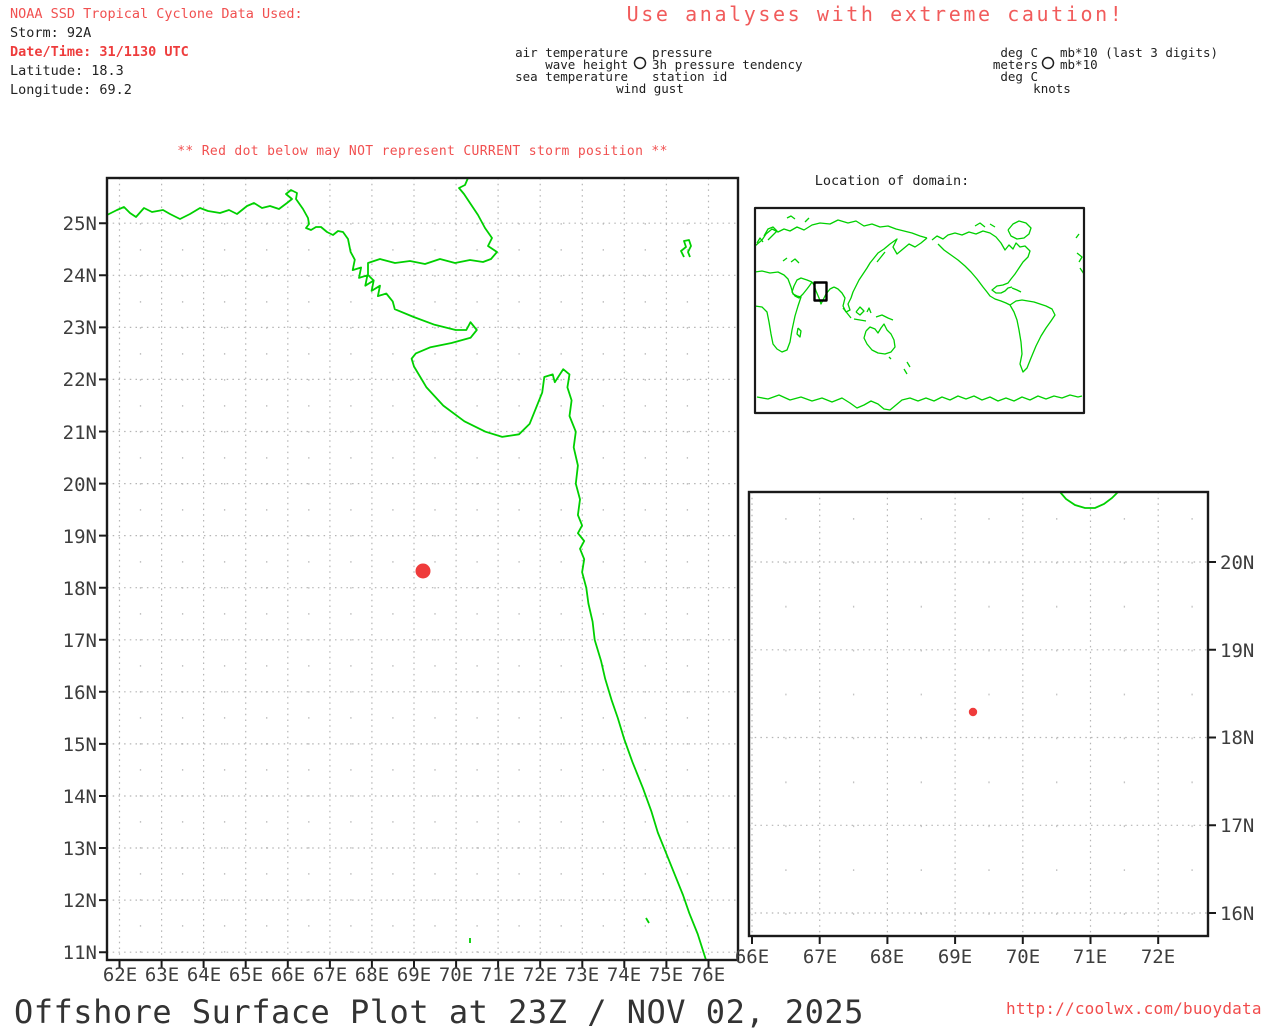 This screenshot has width=1280, height=1032. Describe the element at coordinates (79, 485) in the screenshot. I see `main-lat-label: 20N` at that location.